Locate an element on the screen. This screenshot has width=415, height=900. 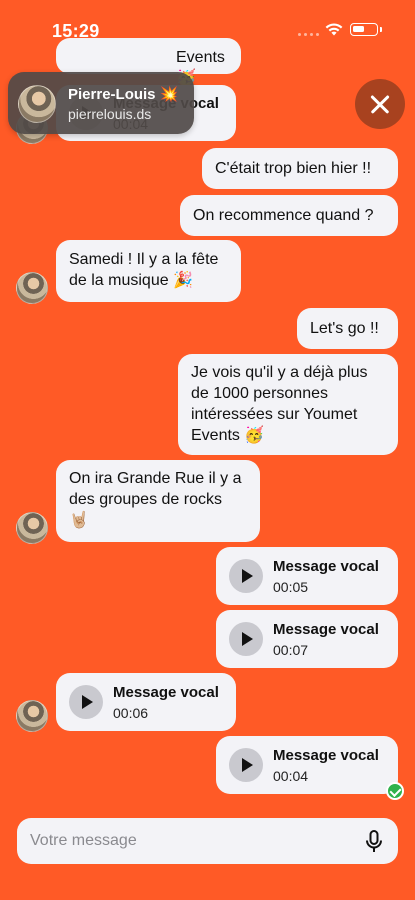
voice-message-in: Message vocal 00:06 is located at coordinates (146, 702).